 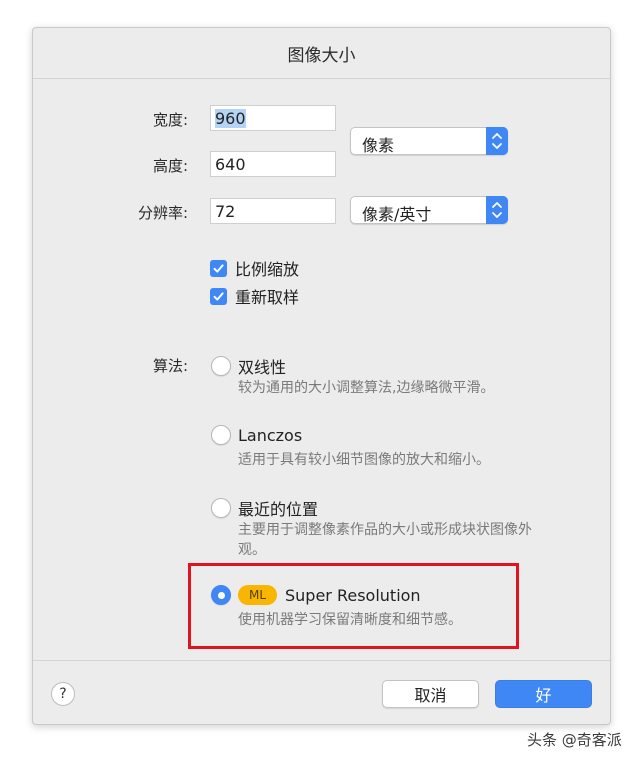 What do you see at coordinates (270, 435) in the screenshot?
I see `algorithm-option-label: Lanczos` at bounding box center [270, 435].